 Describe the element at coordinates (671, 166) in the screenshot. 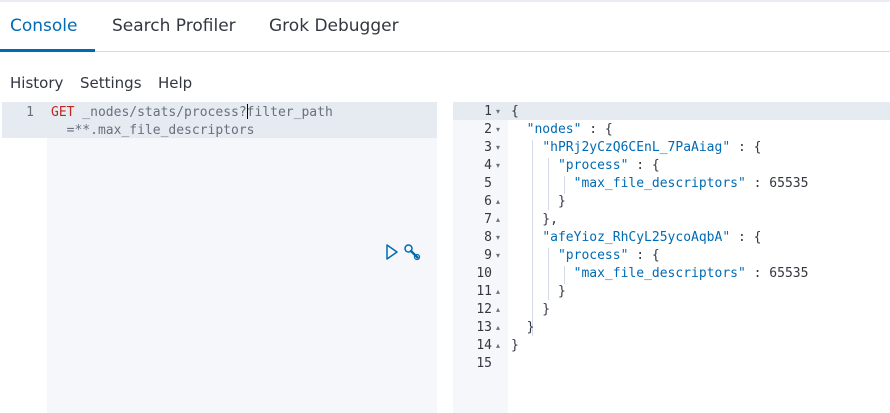

I see `output-line: 4 ▾ "process" : {` at that location.